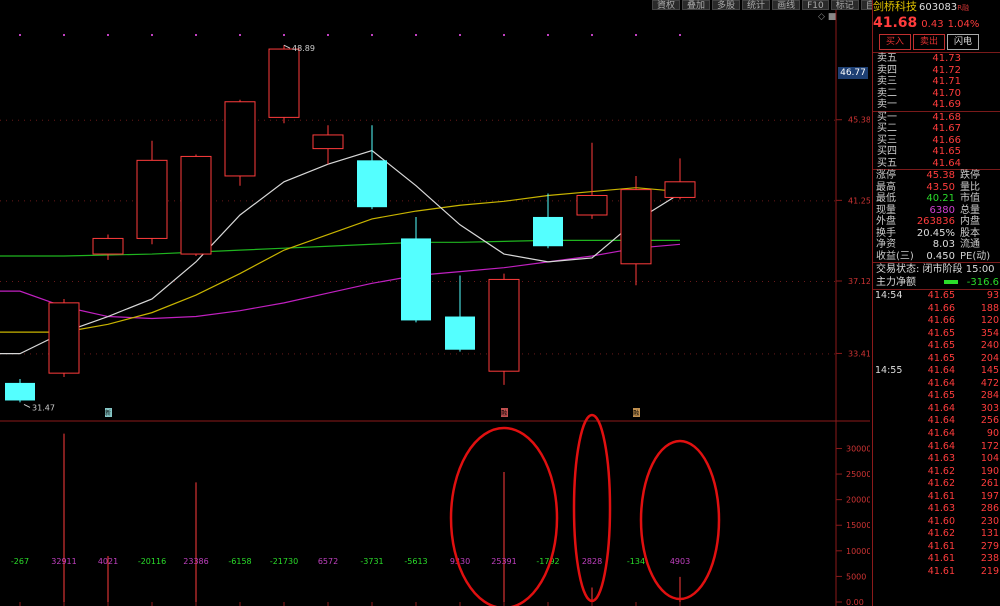 Image resolution: width=1000 pixels, height=606 pixels. Describe the element at coordinates (936, 152) in the screenshot. I see `bid-row: 买四 41.65` at that location.